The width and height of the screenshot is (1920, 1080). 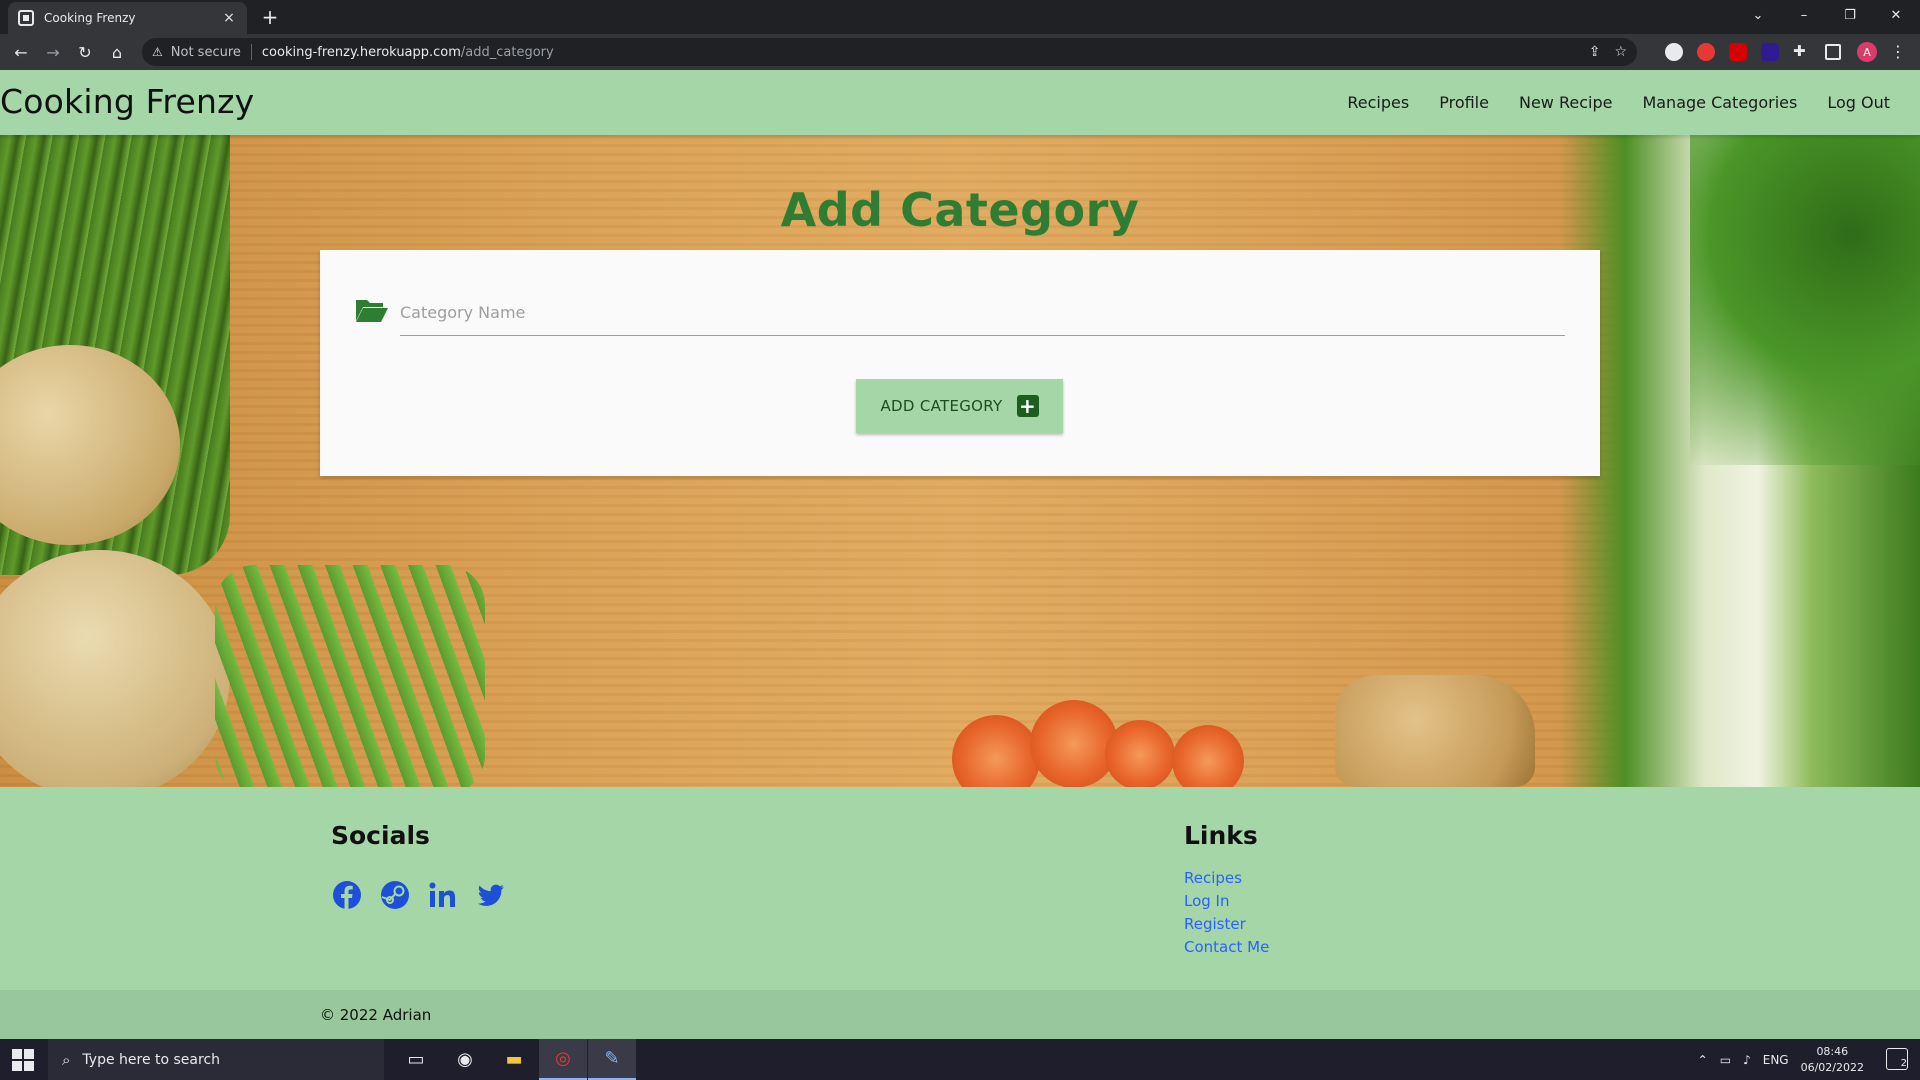 What do you see at coordinates (1620, 52) in the screenshot?
I see `bookmark-star-icon: ☆` at bounding box center [1620, 52].